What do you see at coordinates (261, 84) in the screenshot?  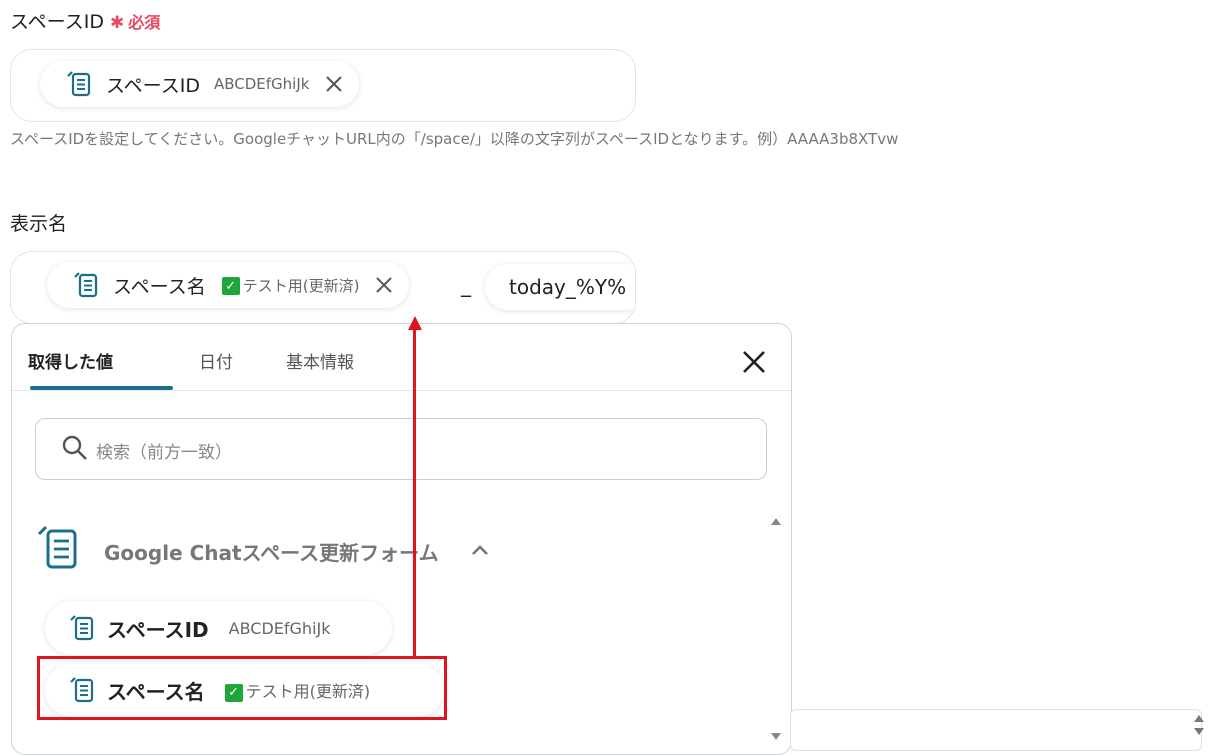 I see `chip-value: ABCDEfGhiJk` at bounding box center [261, 84].